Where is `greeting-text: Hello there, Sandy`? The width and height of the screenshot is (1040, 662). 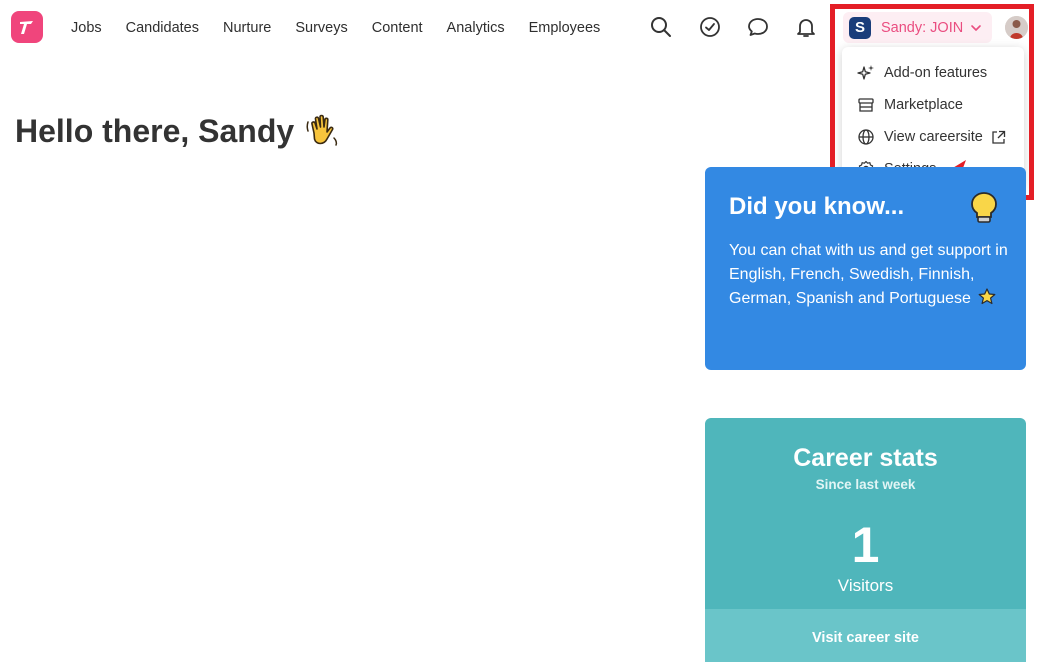 greeting-text: Hello there, Sandy is located at coordinates (155, 130).